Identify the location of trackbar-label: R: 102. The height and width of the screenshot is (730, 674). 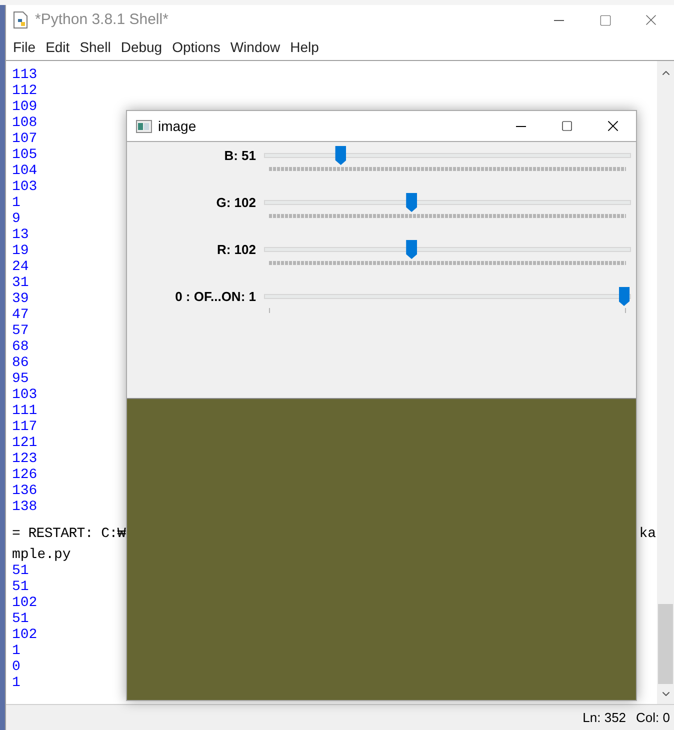
(236, 249).